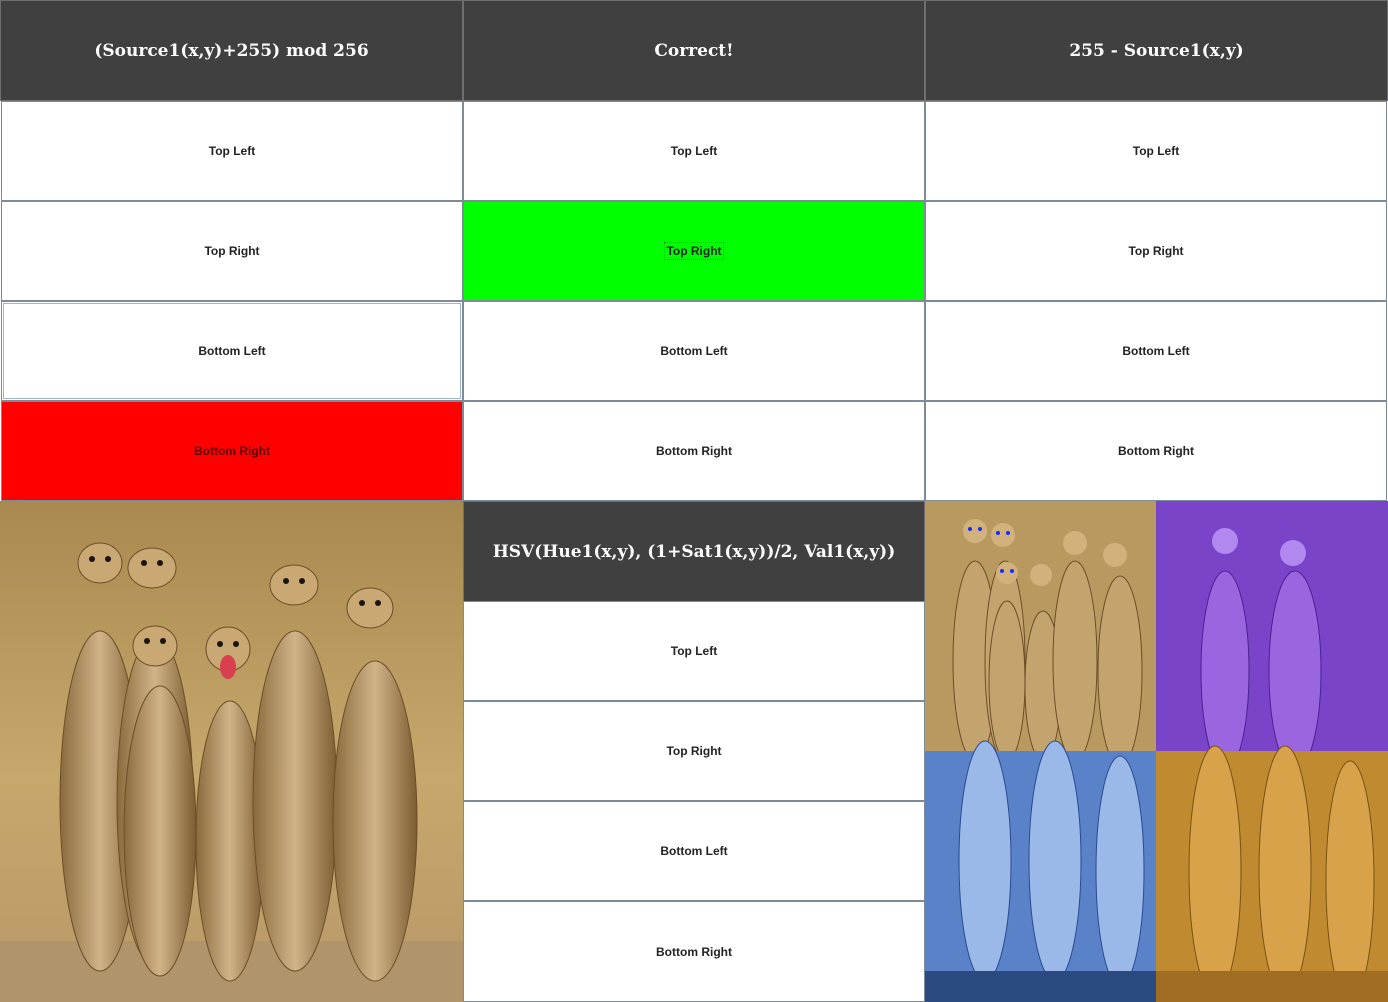  I want to click on quadrant-bottom-right, so click(1272, 873).